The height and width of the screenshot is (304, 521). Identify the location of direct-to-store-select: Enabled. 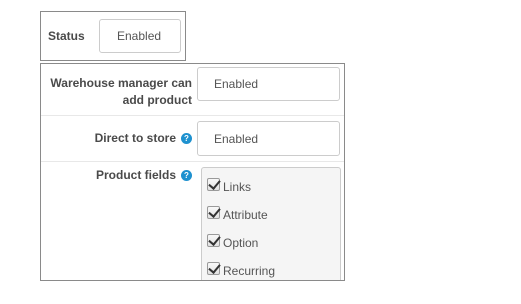
(268, 138).